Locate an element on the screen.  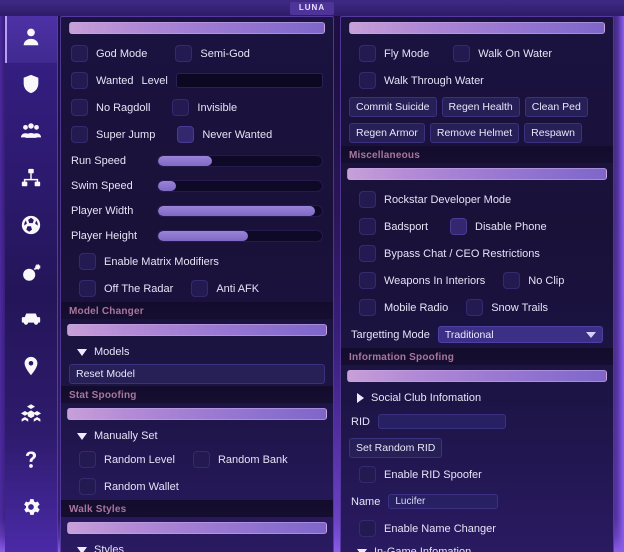
targetting-mode-dropdown: Traditional is located at coordinates (520, 334).